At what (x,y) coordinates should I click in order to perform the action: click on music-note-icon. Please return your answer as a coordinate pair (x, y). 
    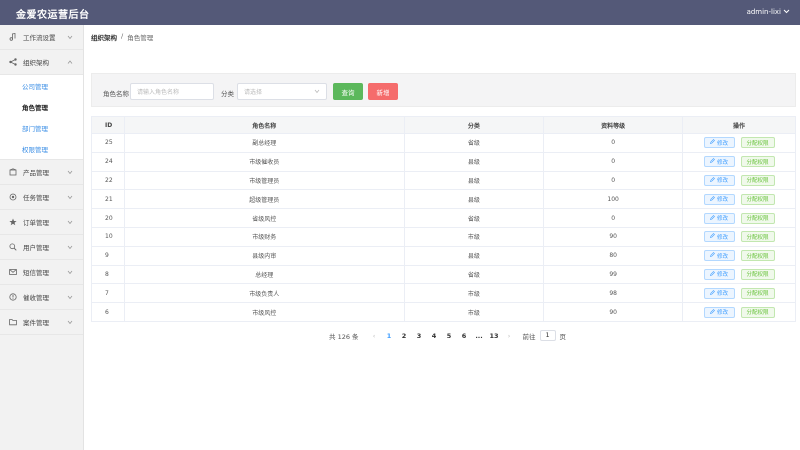
    Looking at the image, I should click on (13, 37).